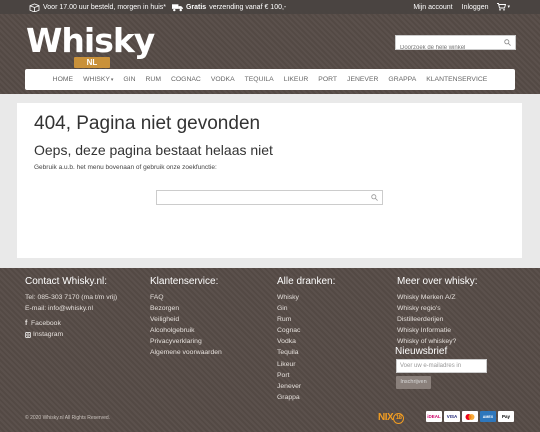 The width and height of the screenshot is (540, 432). Describe the element at coordinates (71, 334) in the screenshot. I see `instagram-link: Instagram` at that location.